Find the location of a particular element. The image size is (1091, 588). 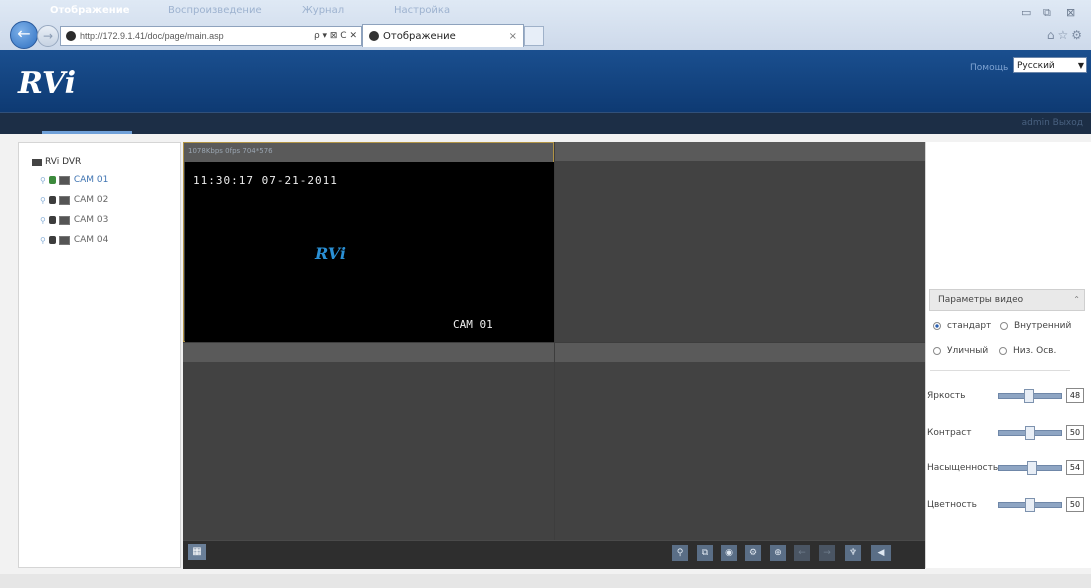

osd-logo: RVi is located at coordinates (330, 253).